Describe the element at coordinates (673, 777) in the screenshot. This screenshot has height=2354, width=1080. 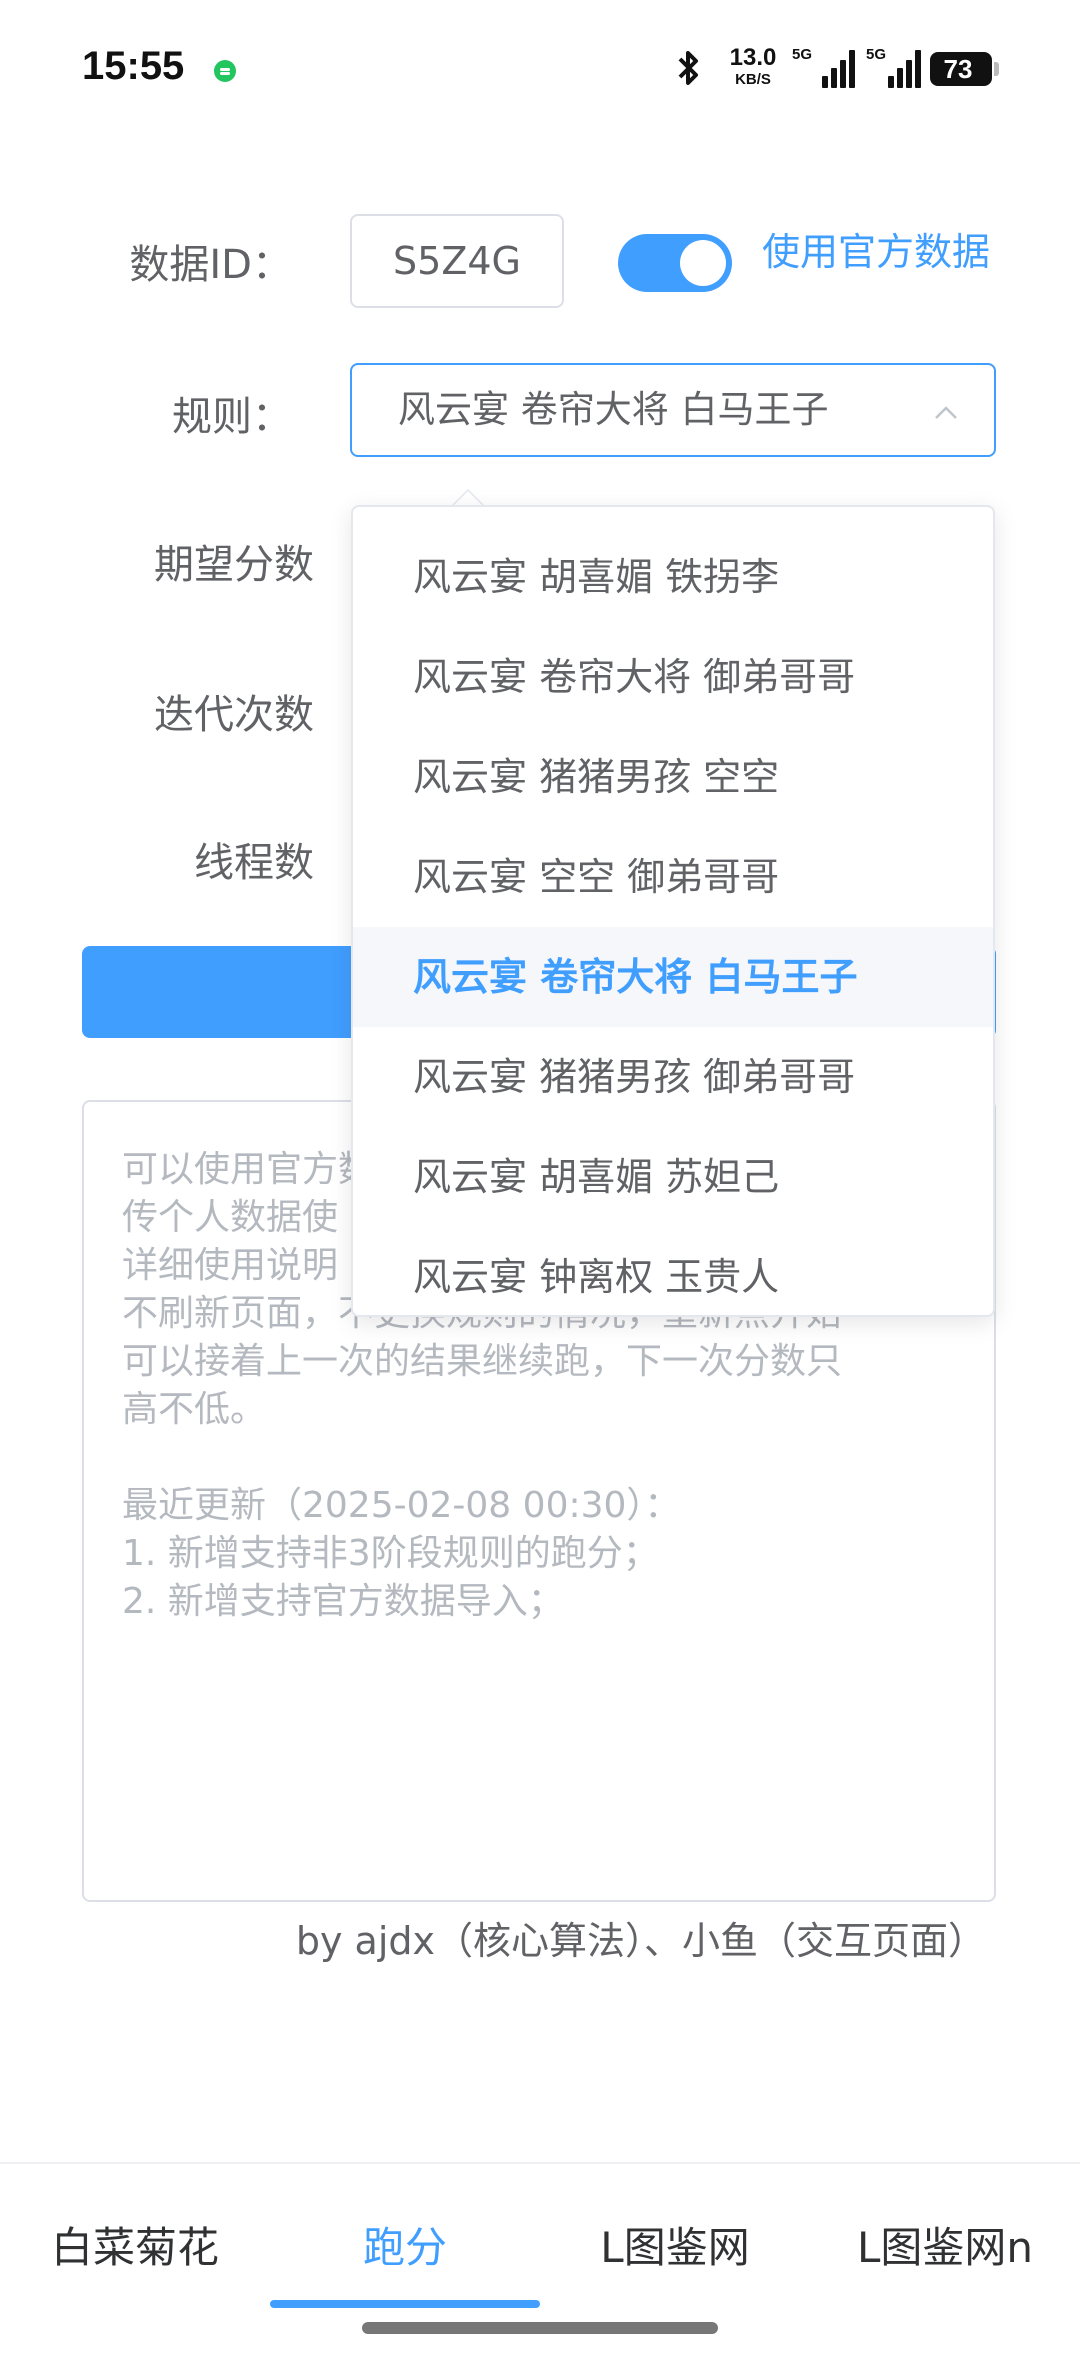
I see `dropdown-option: 风云宴 猪猪男孩 空空` at that location.